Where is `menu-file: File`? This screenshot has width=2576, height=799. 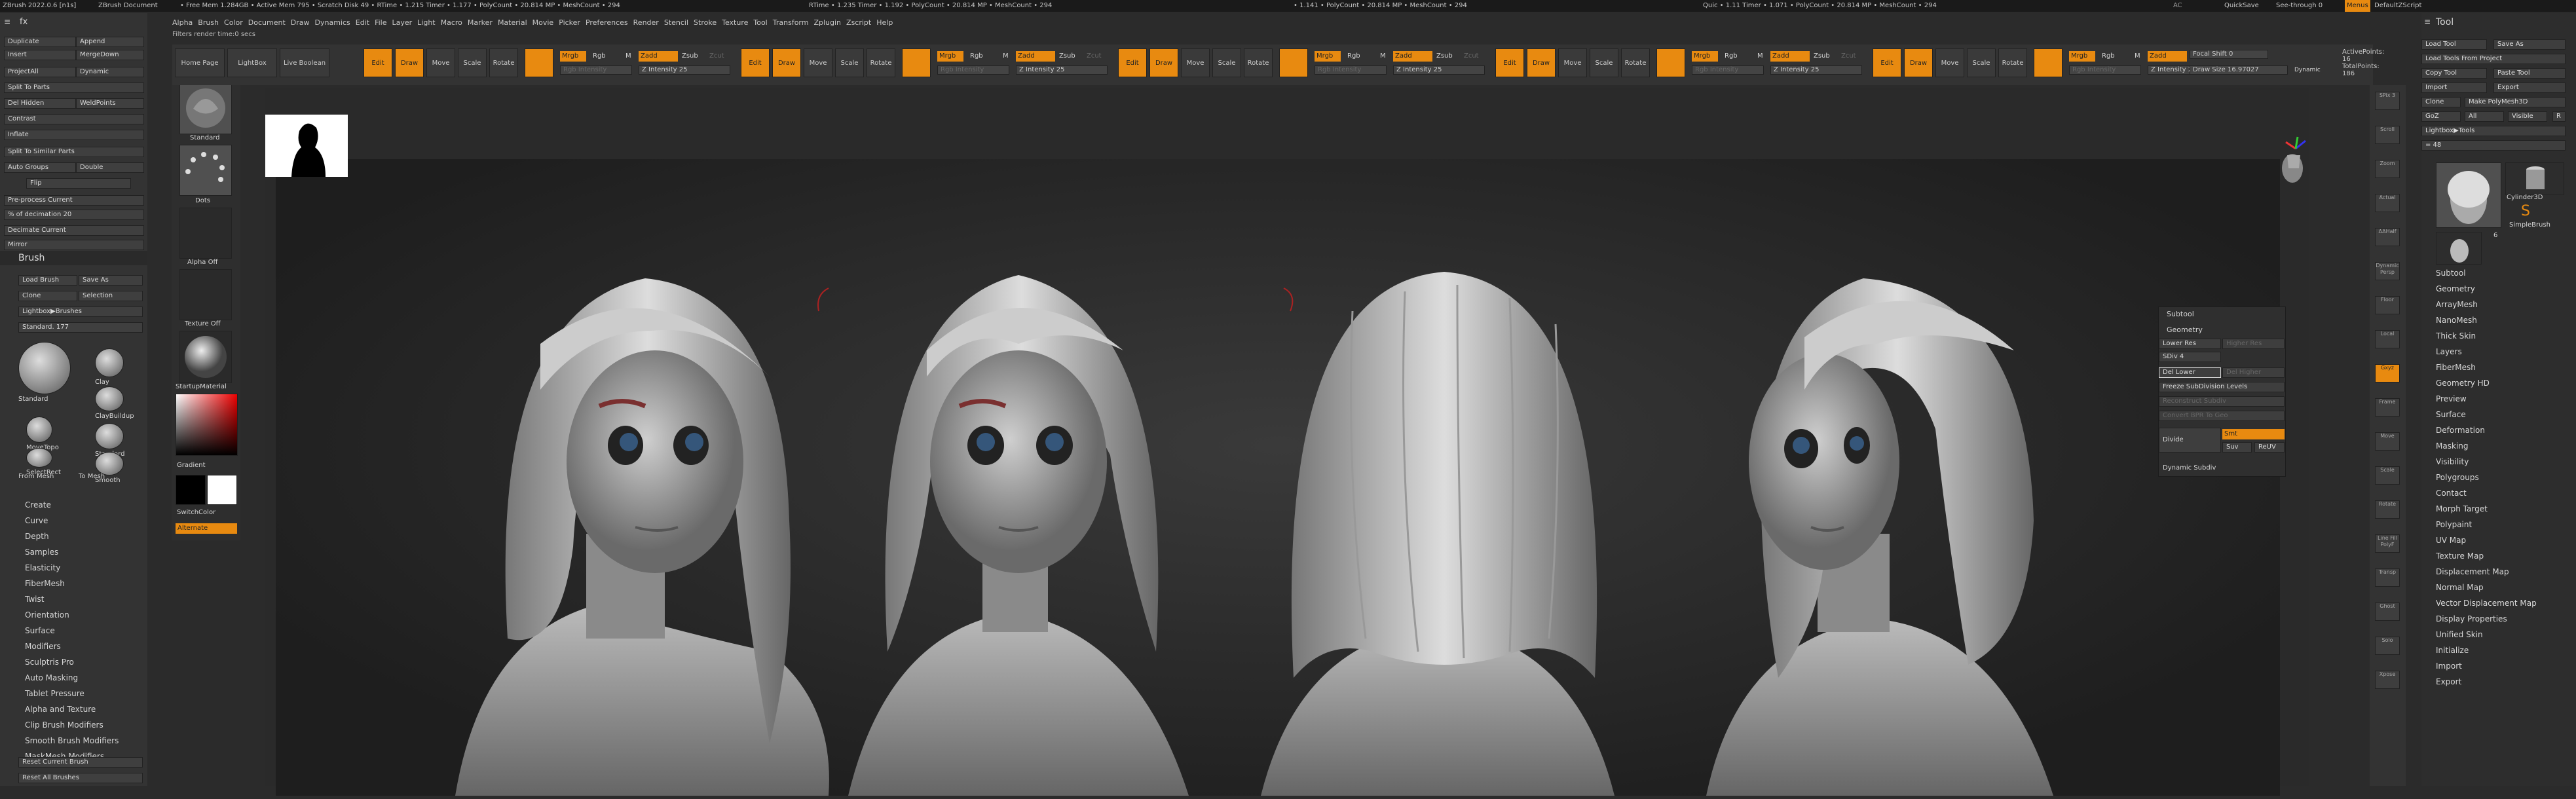 menu-file: File is located at coordinates (380, 22).